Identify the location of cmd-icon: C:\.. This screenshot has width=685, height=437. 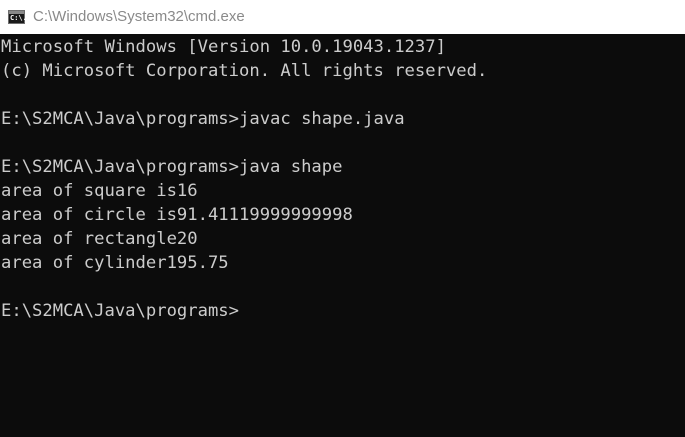
(17, 17).